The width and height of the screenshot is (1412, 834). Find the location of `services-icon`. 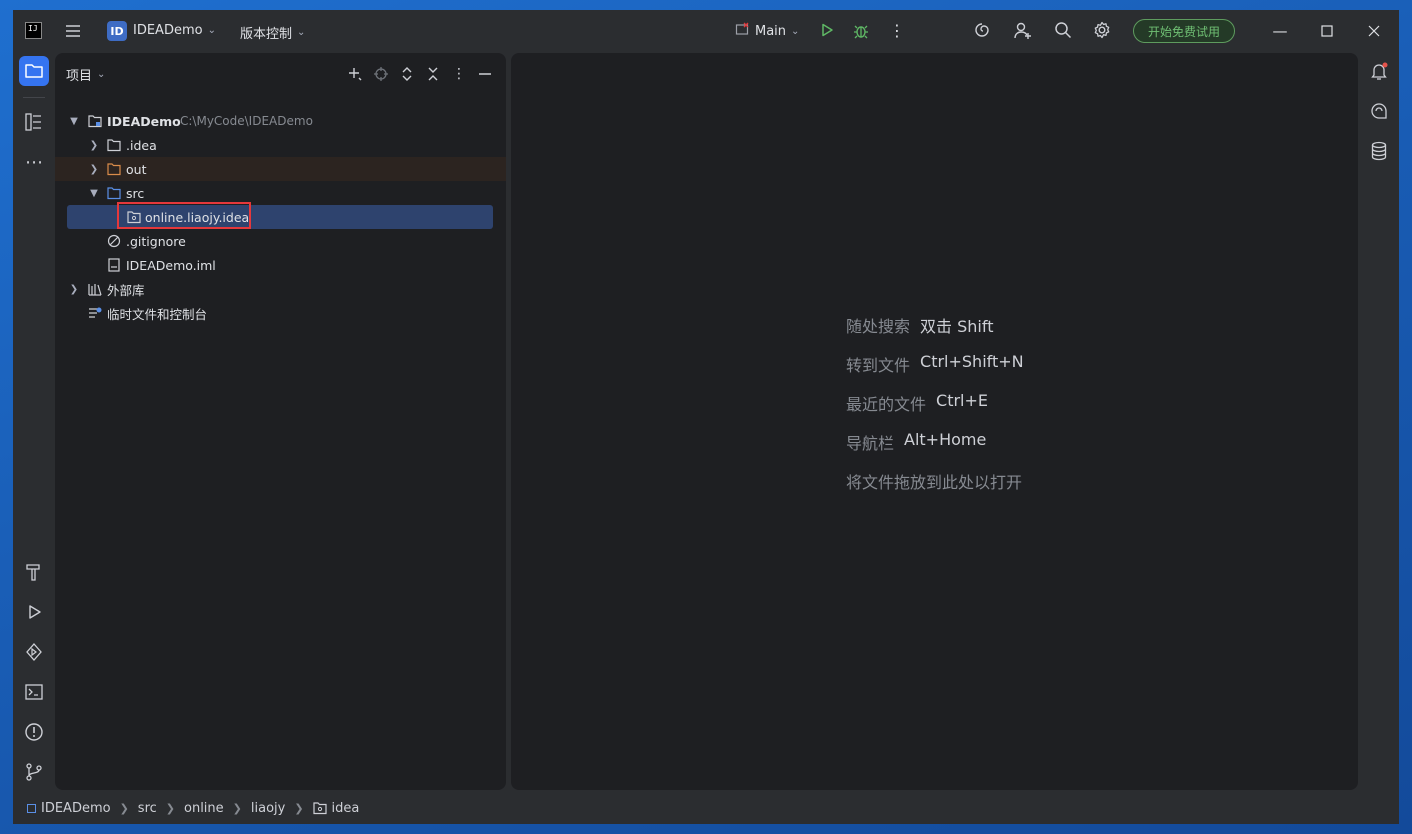

services-icon is located at coordinates (34, 652).